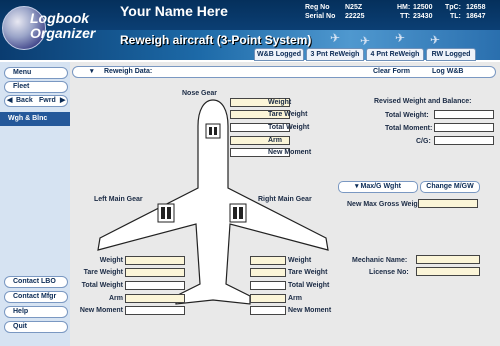 Image resolution: width=500 pixels, height=346 pixels. What do you see at coordinates (62, 101) in the screenshot?
I see `forward-arrow-icon: ▶` at bounding box center [62, 101].